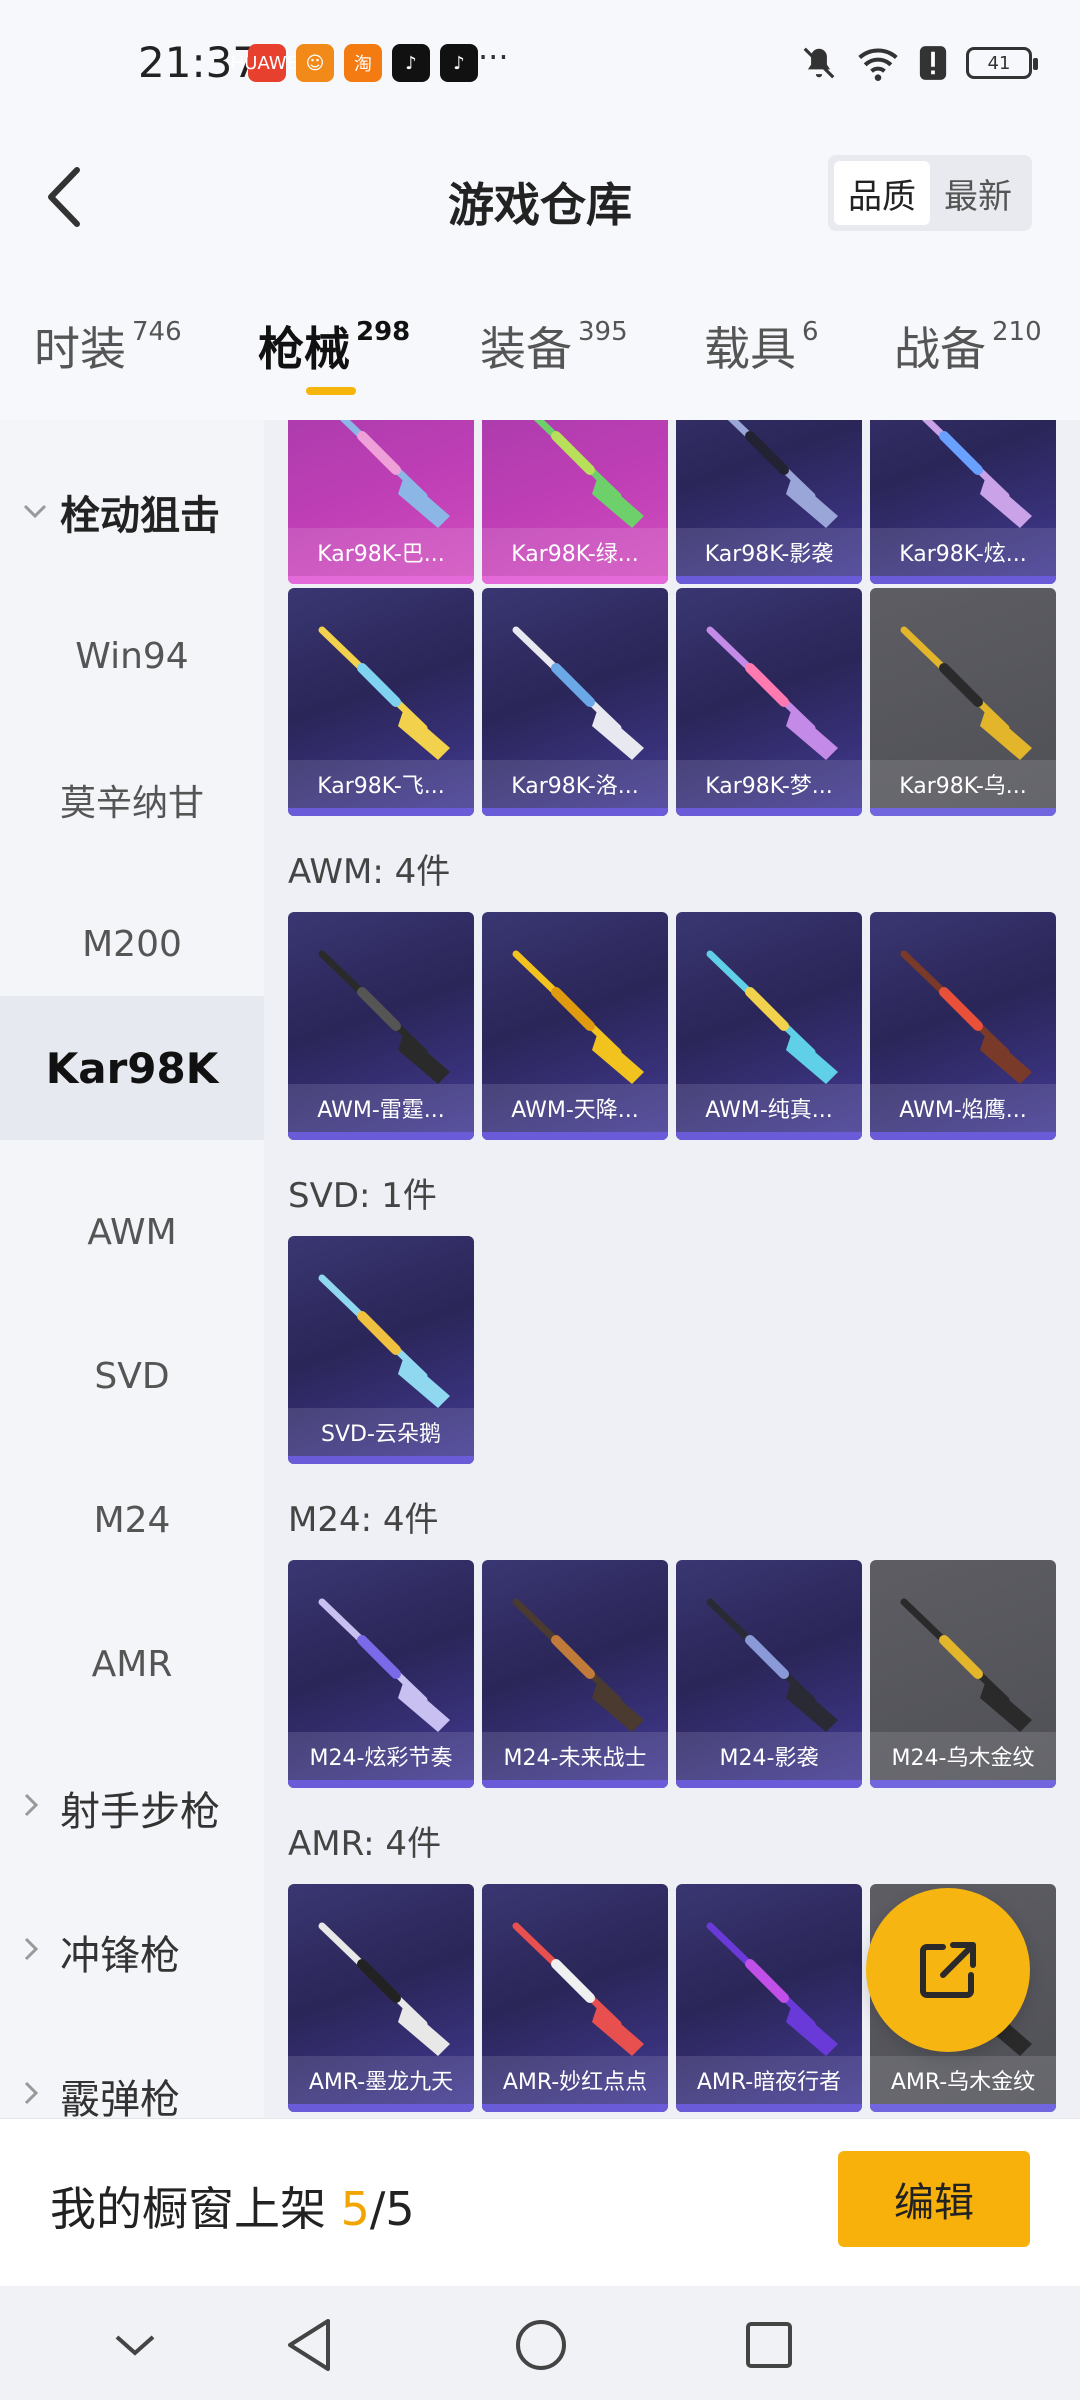 This screenshot has width=1080, height=2400. Describe the element at coordinates (769, 2345) in the screenshot. I see `nav-recents-button` at that location.